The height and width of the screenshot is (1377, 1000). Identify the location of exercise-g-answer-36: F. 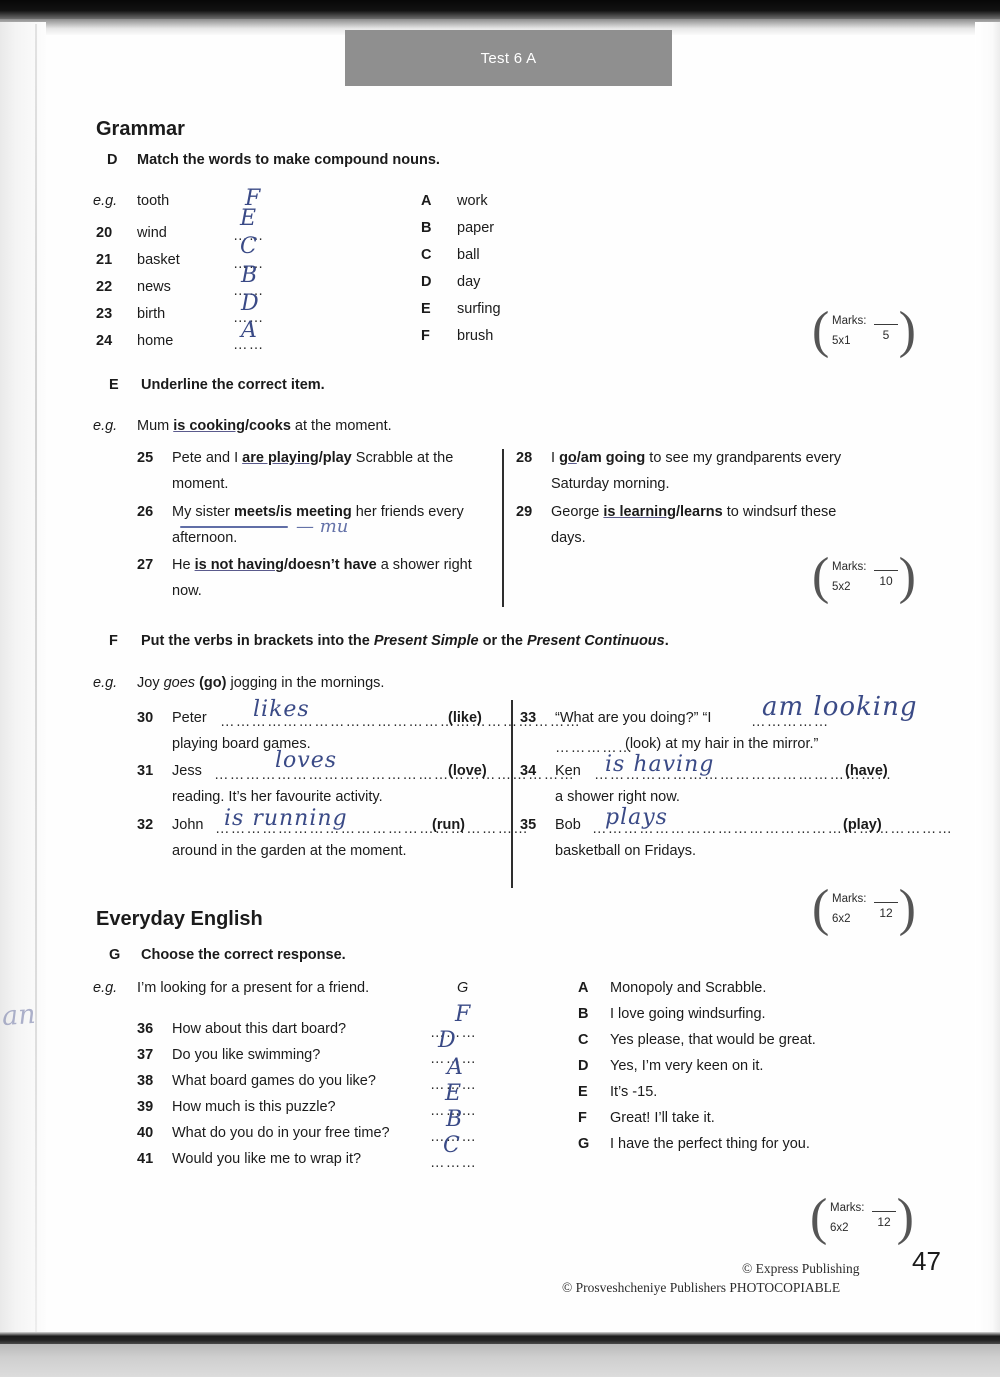
(463, 1014).